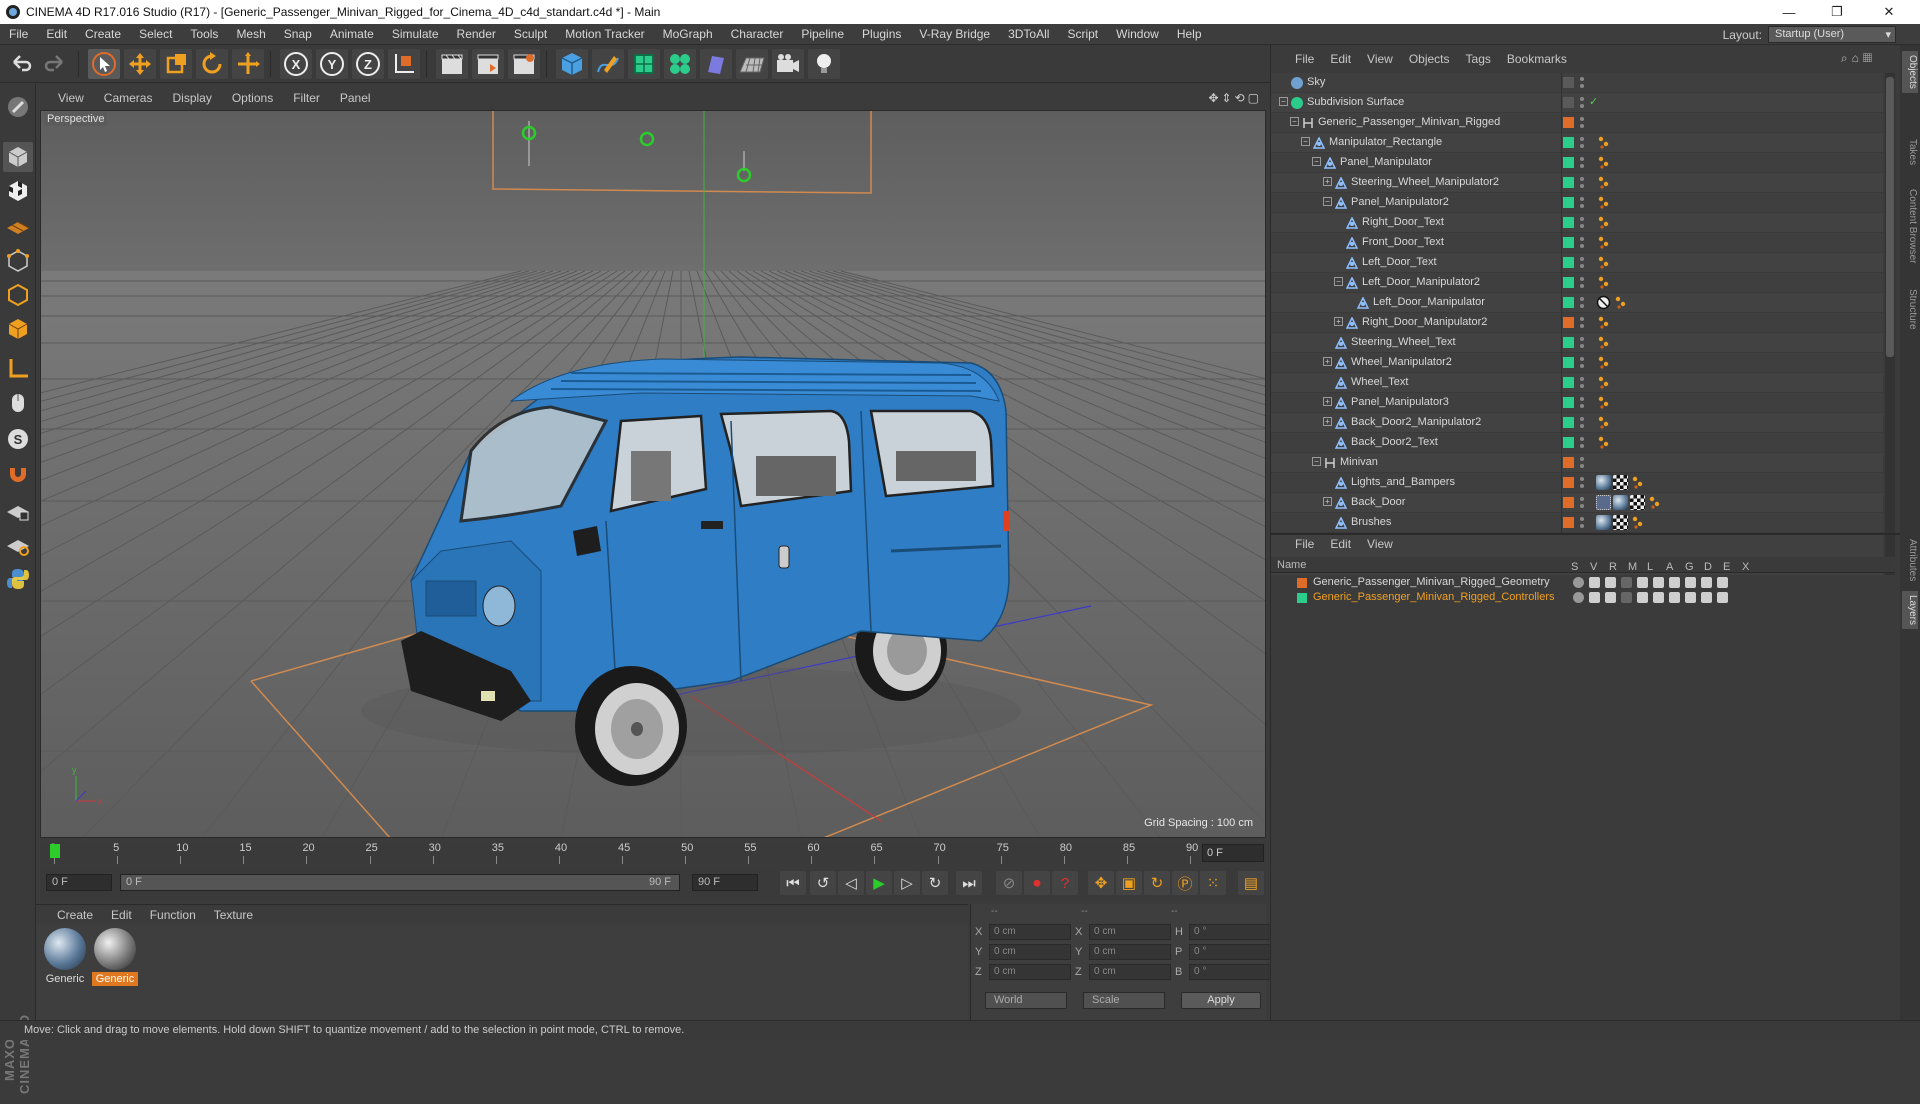 The height and width of the screenshot is (1104, 1920). I want to click on object-row: + Panel_Manipulator3, so click(1577, 403).